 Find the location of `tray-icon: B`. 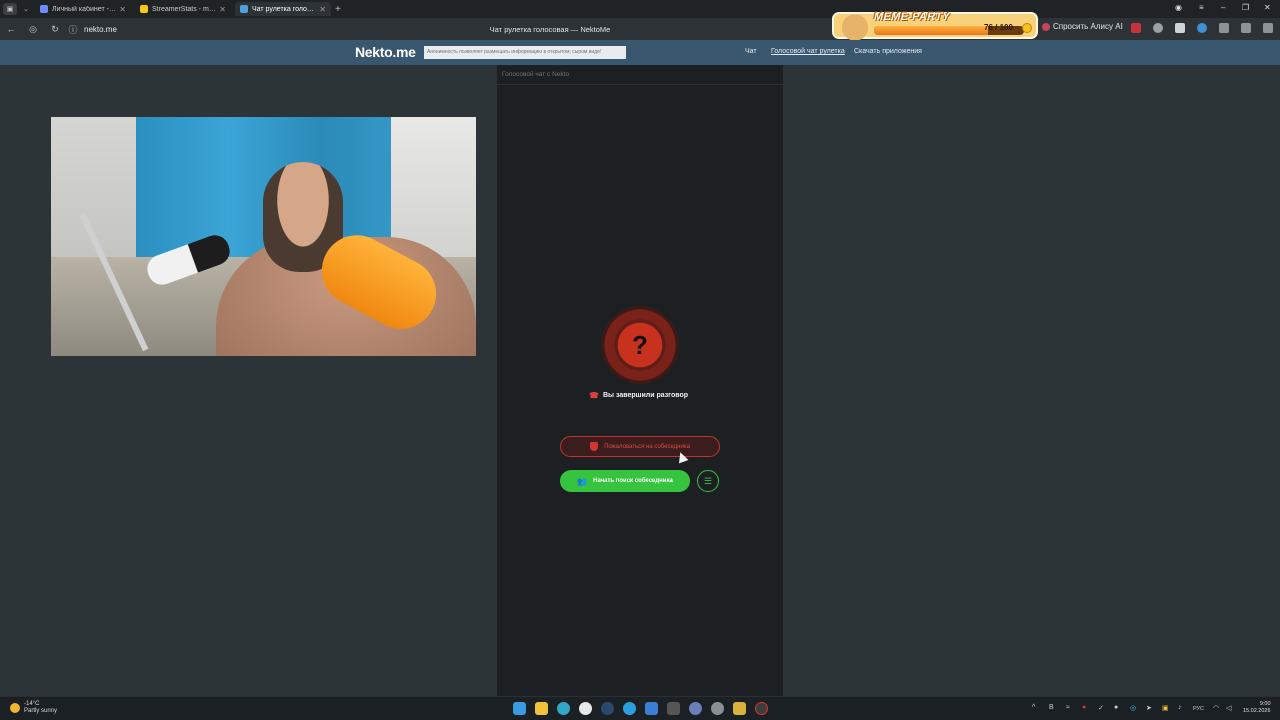

tray-icon: B is located at coordinates (1051, 707).